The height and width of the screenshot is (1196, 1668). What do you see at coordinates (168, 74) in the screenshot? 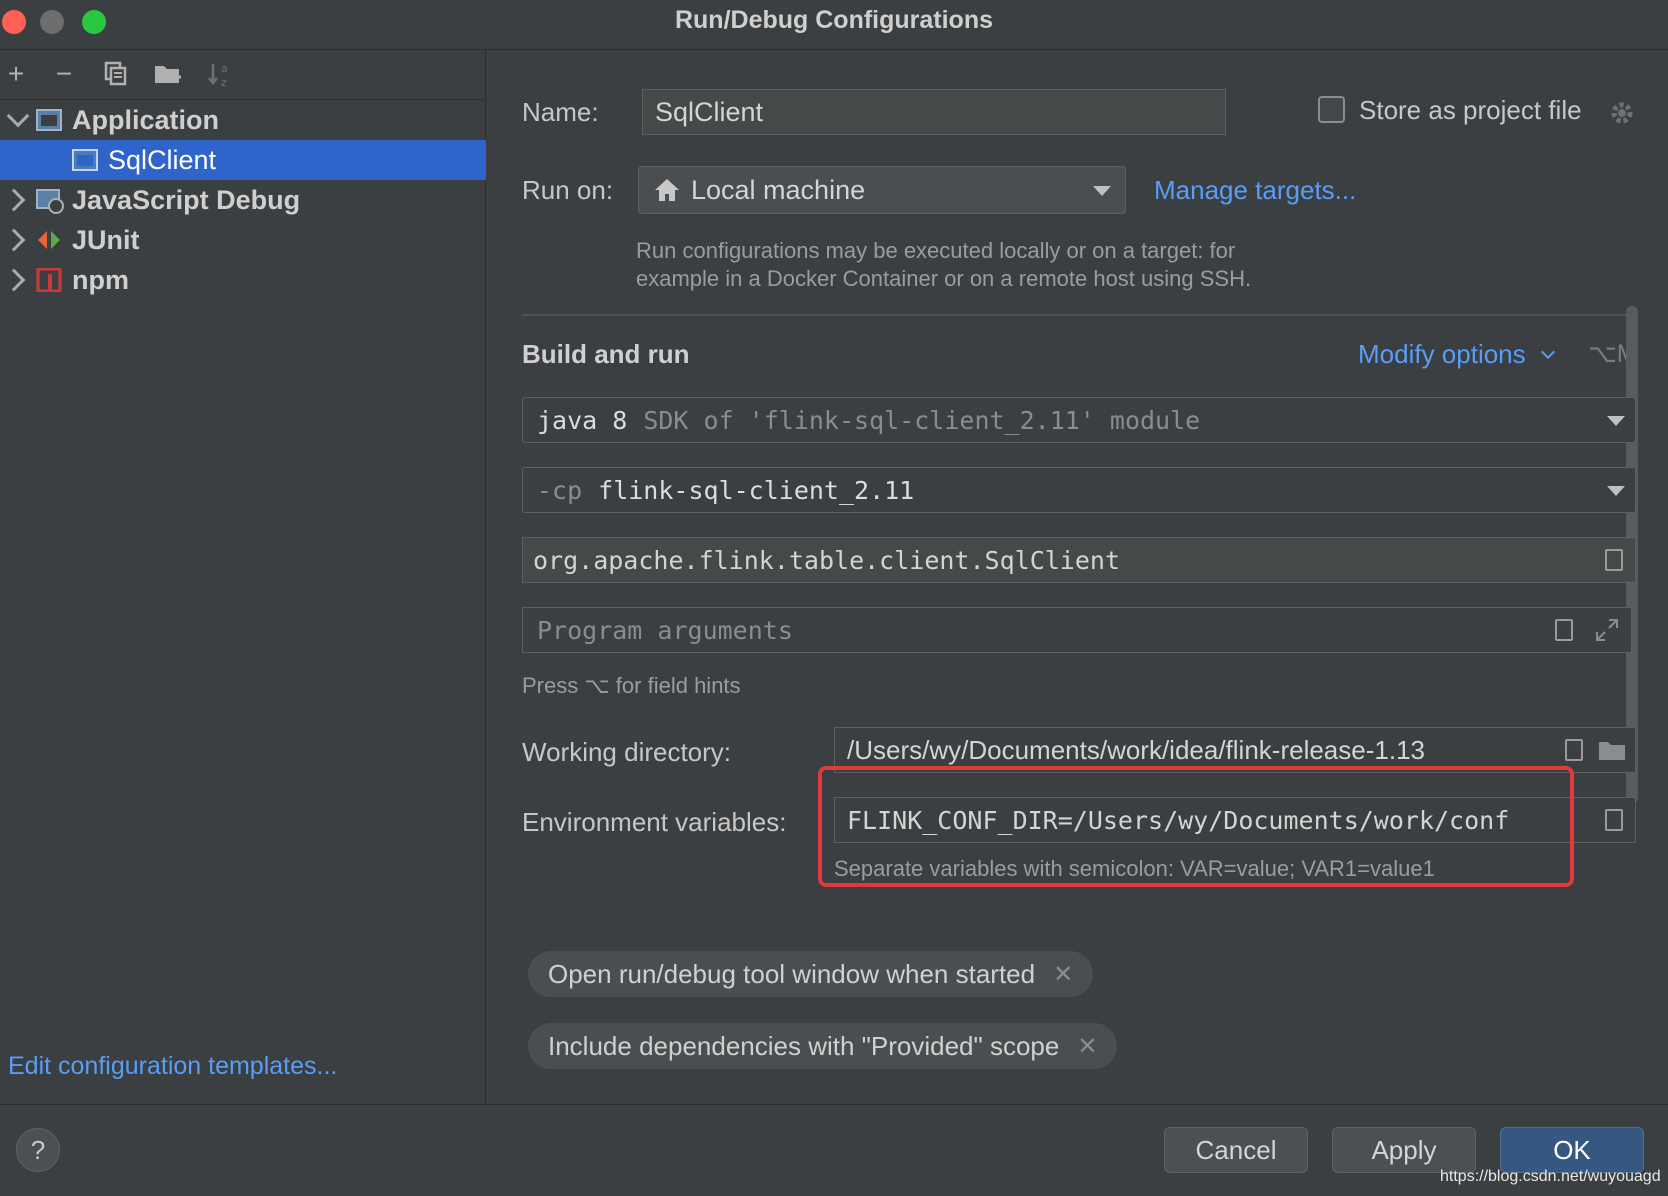
I see `new-folder-icon` at bounding box center [168, 74].